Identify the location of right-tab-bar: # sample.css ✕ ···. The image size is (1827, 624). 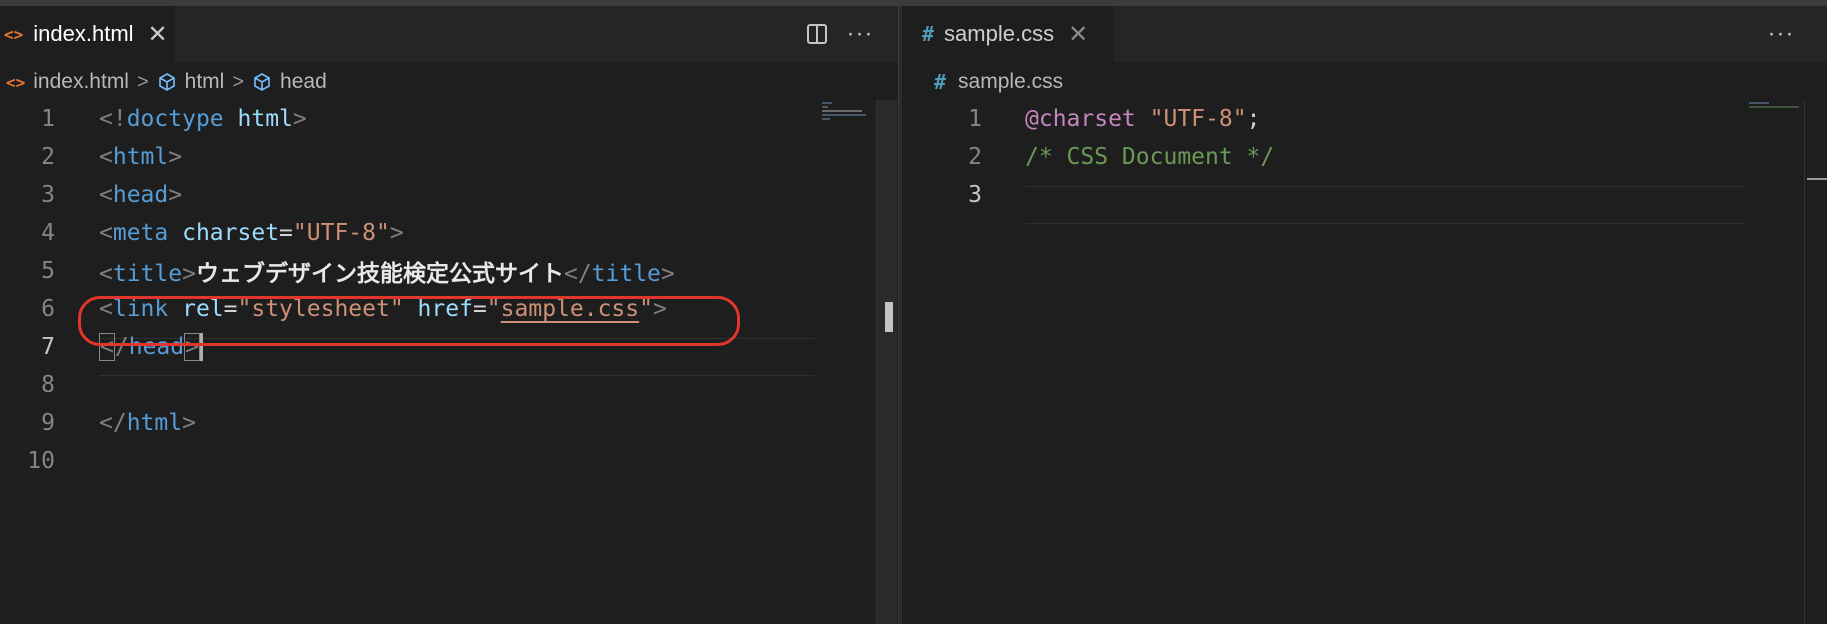
(1364, 34).